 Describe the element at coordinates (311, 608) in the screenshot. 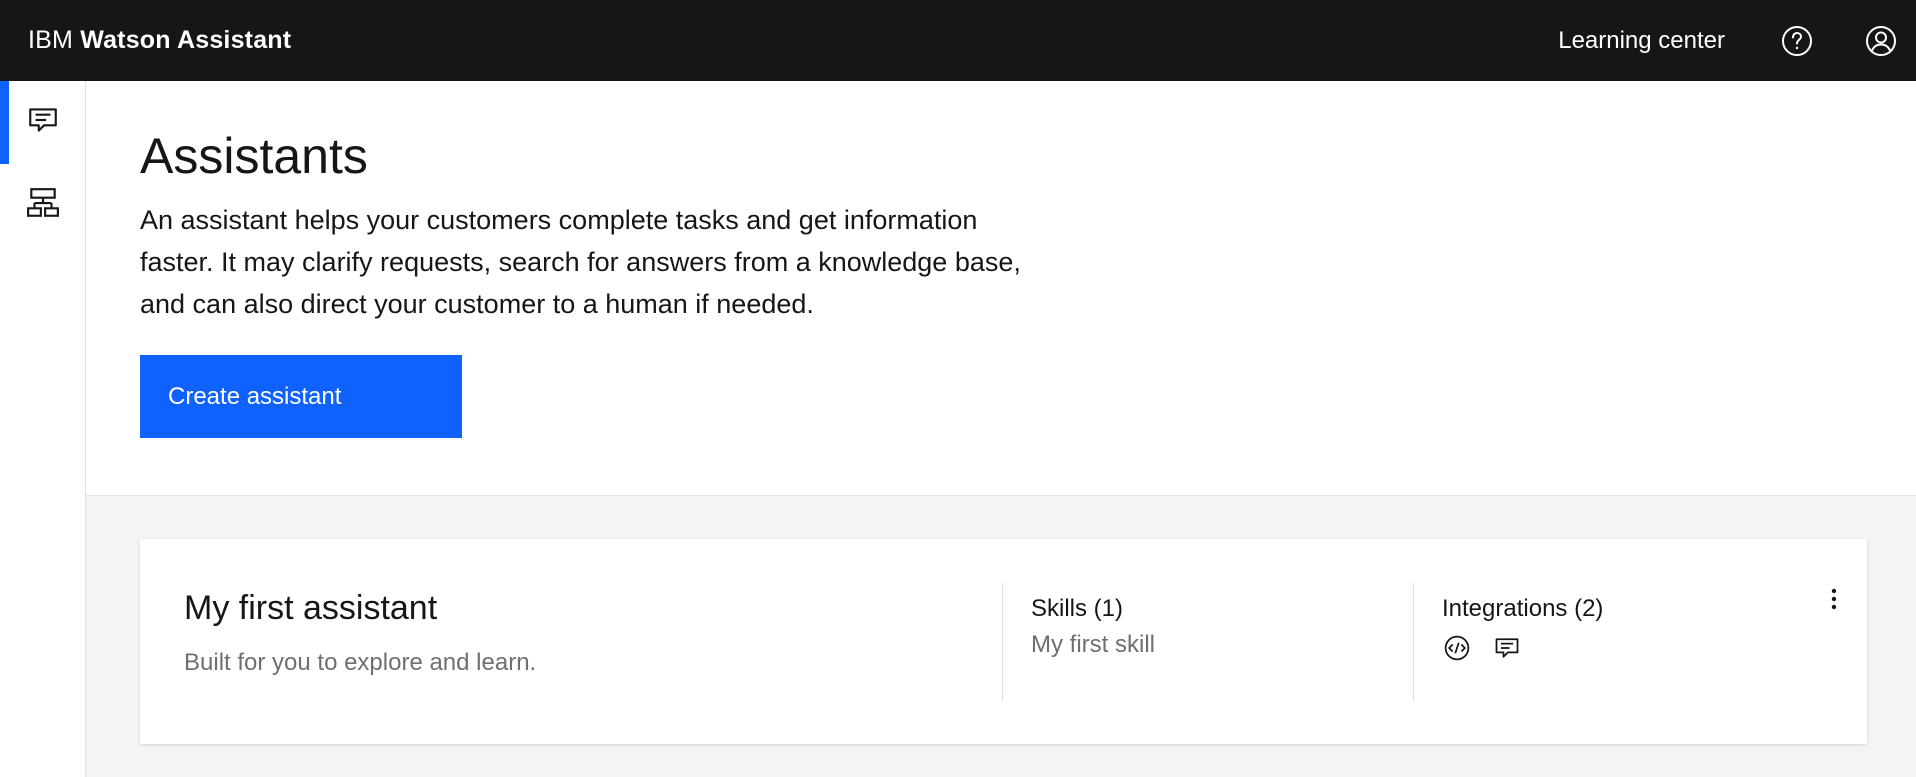

I see `assistant-name: My first assistant` at that location.